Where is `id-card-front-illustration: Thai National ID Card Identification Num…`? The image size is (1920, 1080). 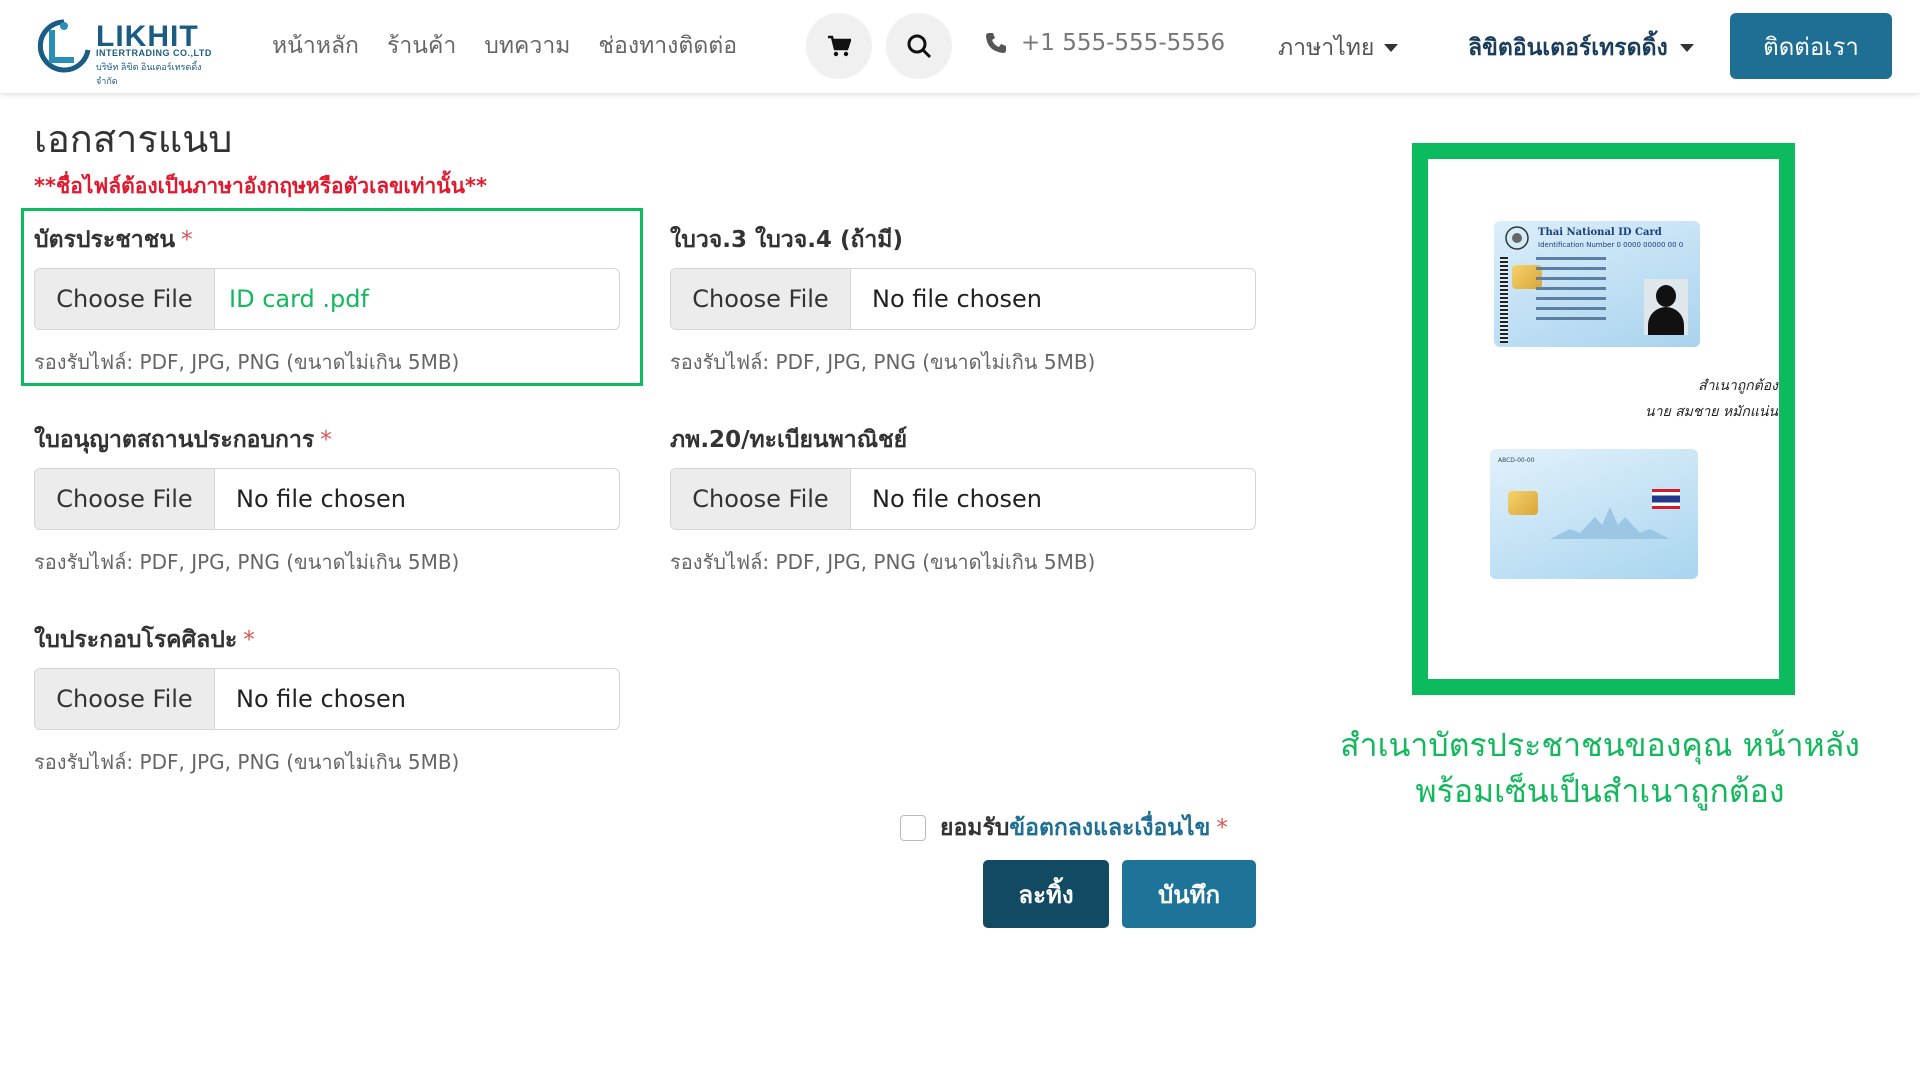 id-card-front-illustration: Thai National ID Card Identification Num… is located at coordinates (1597, 284).